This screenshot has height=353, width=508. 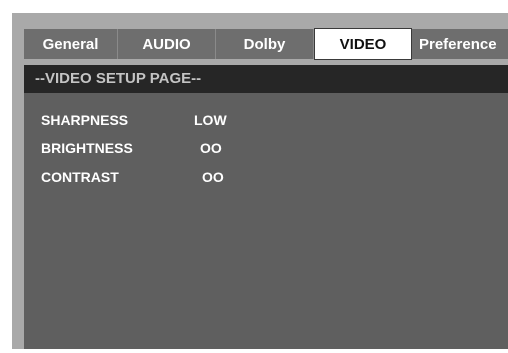 What do you see at coordinates (71, 44) in the screenshot?
I see `tab-general: General` at bounding box center [71, 44].